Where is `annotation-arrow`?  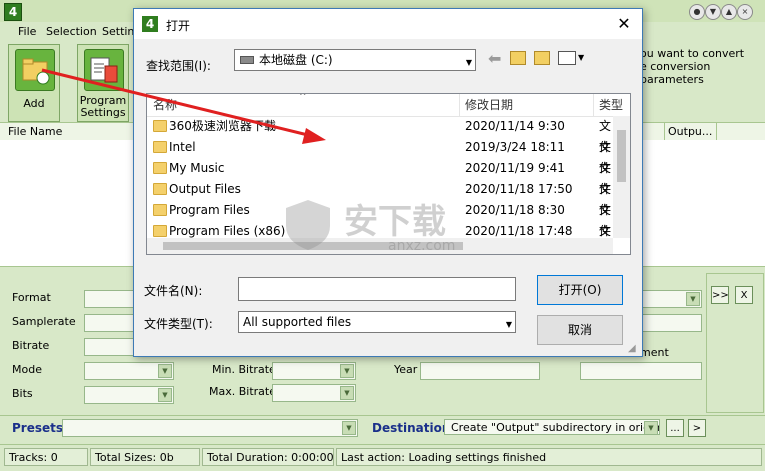
annotation-arrow is located at coordinates (183, 106).